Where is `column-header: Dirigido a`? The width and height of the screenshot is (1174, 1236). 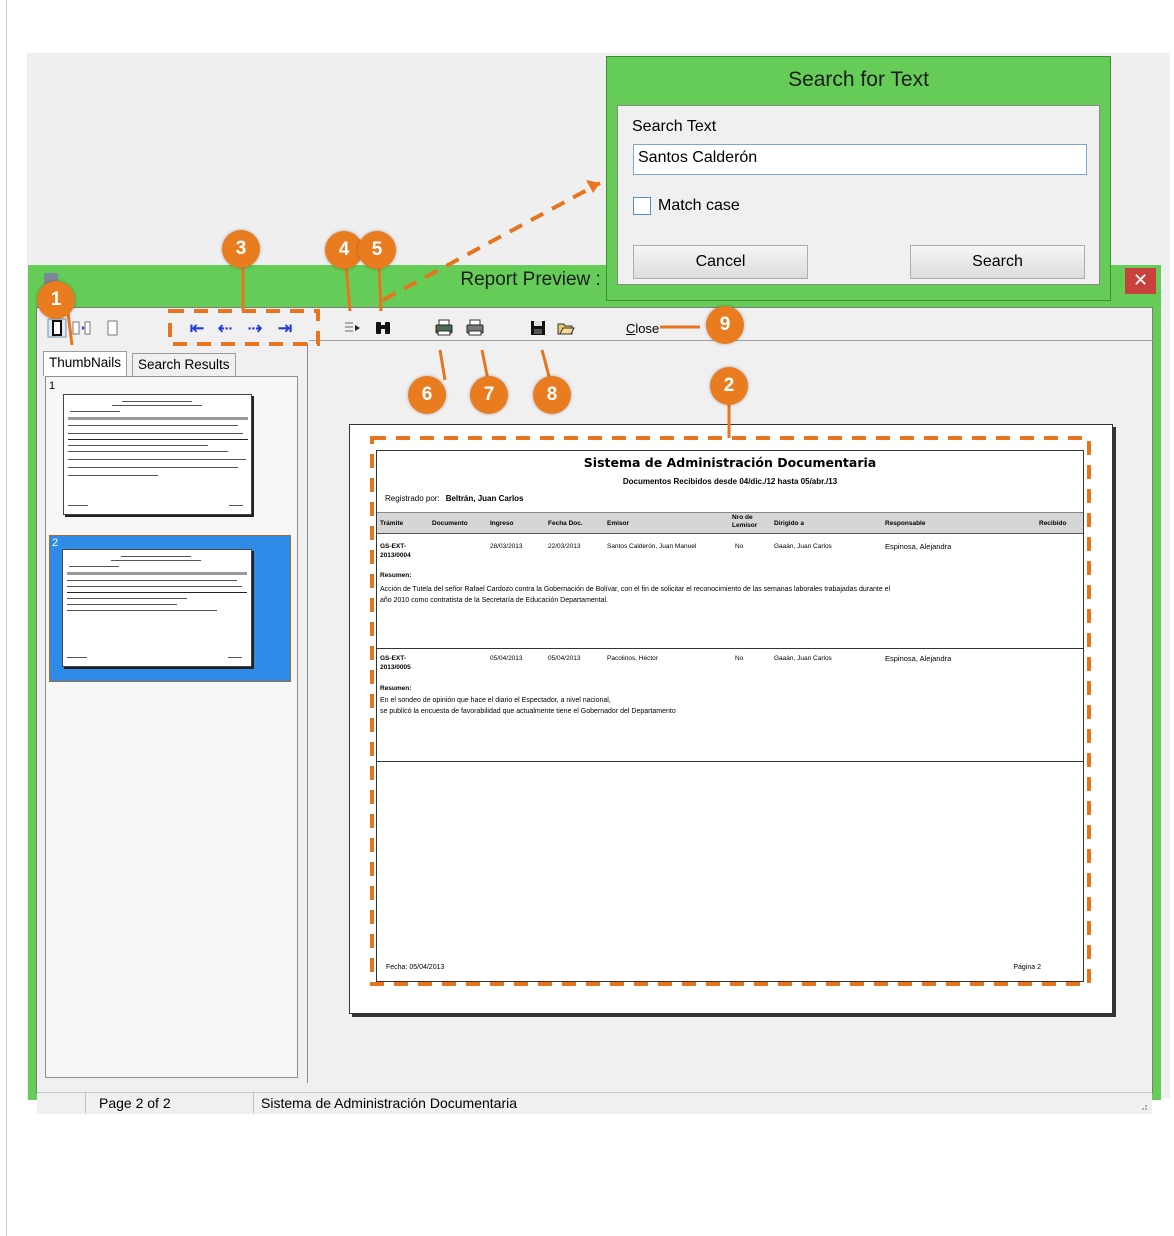 column-header: Dirigido a is located at coordinates (789, 523).